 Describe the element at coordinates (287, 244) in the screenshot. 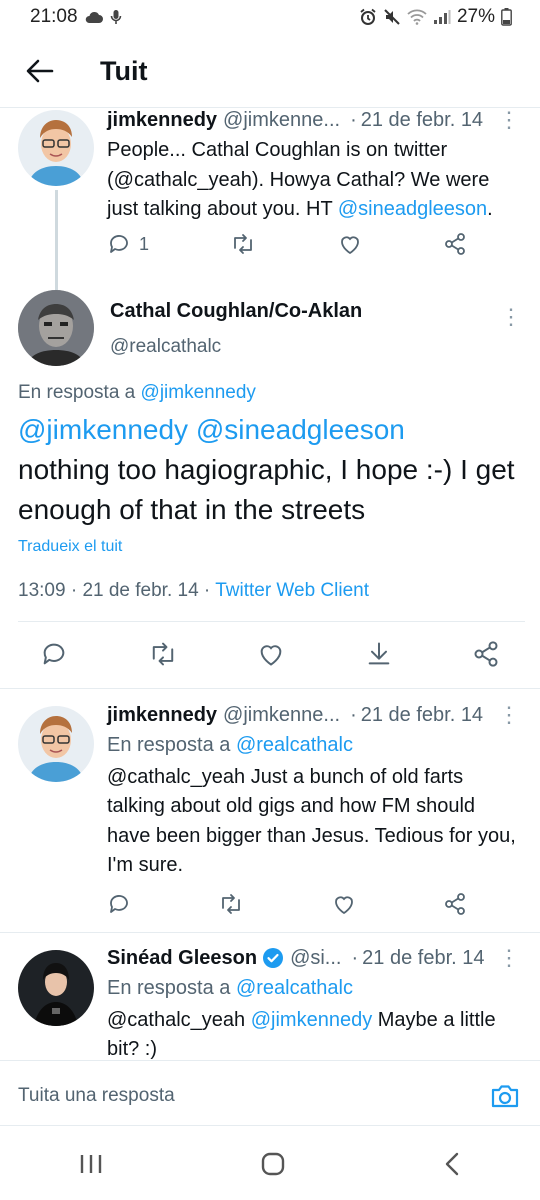

I see `tweet1-actions: 1` at that location.